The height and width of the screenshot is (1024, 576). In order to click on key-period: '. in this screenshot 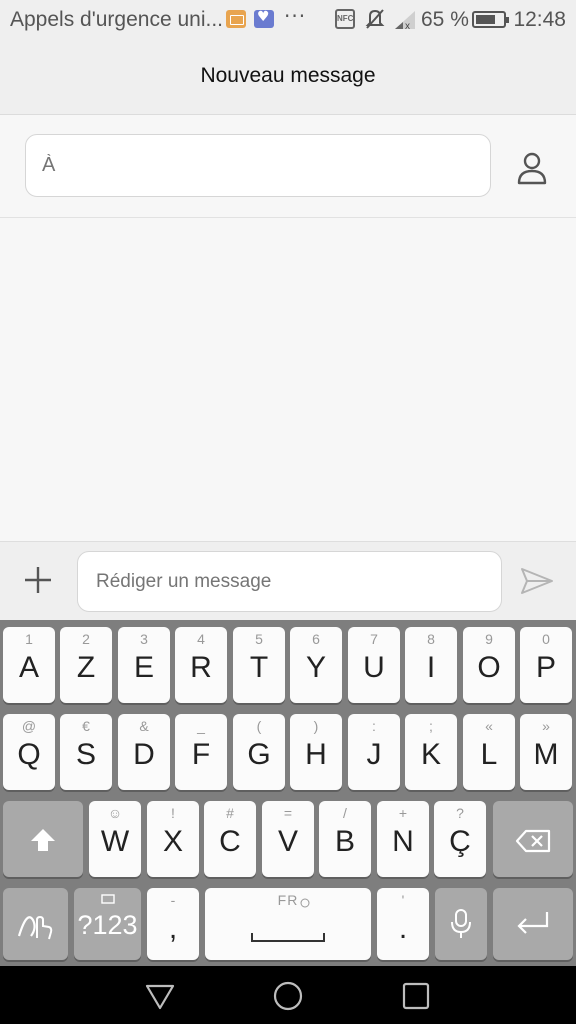, I will do `click(403, 924)`.